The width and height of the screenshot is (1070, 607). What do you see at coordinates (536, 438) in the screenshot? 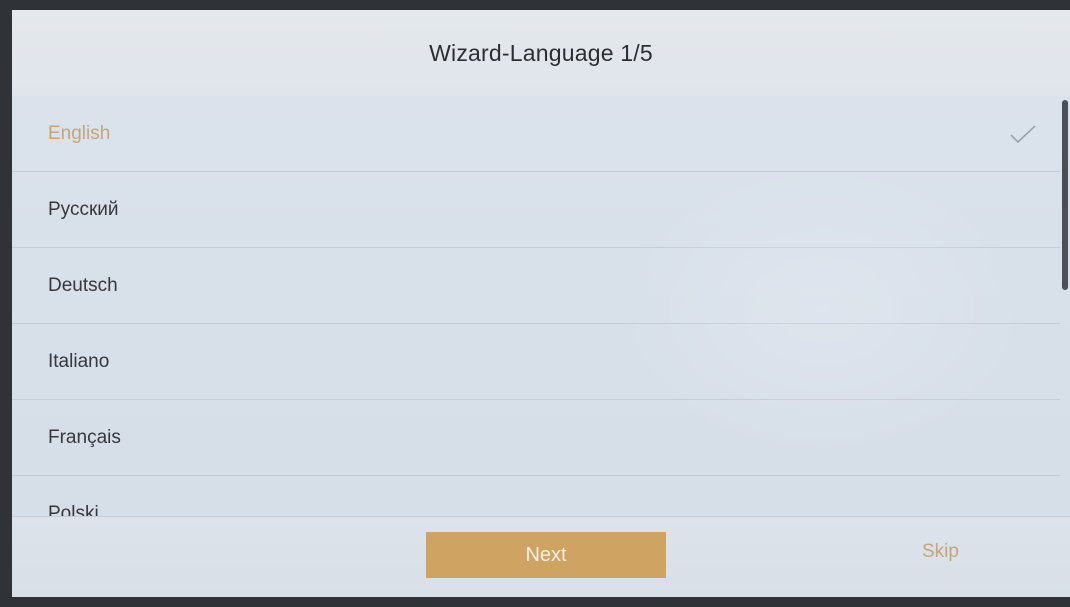
I see `language-item-french: Français` at bounding box center [536, 438].